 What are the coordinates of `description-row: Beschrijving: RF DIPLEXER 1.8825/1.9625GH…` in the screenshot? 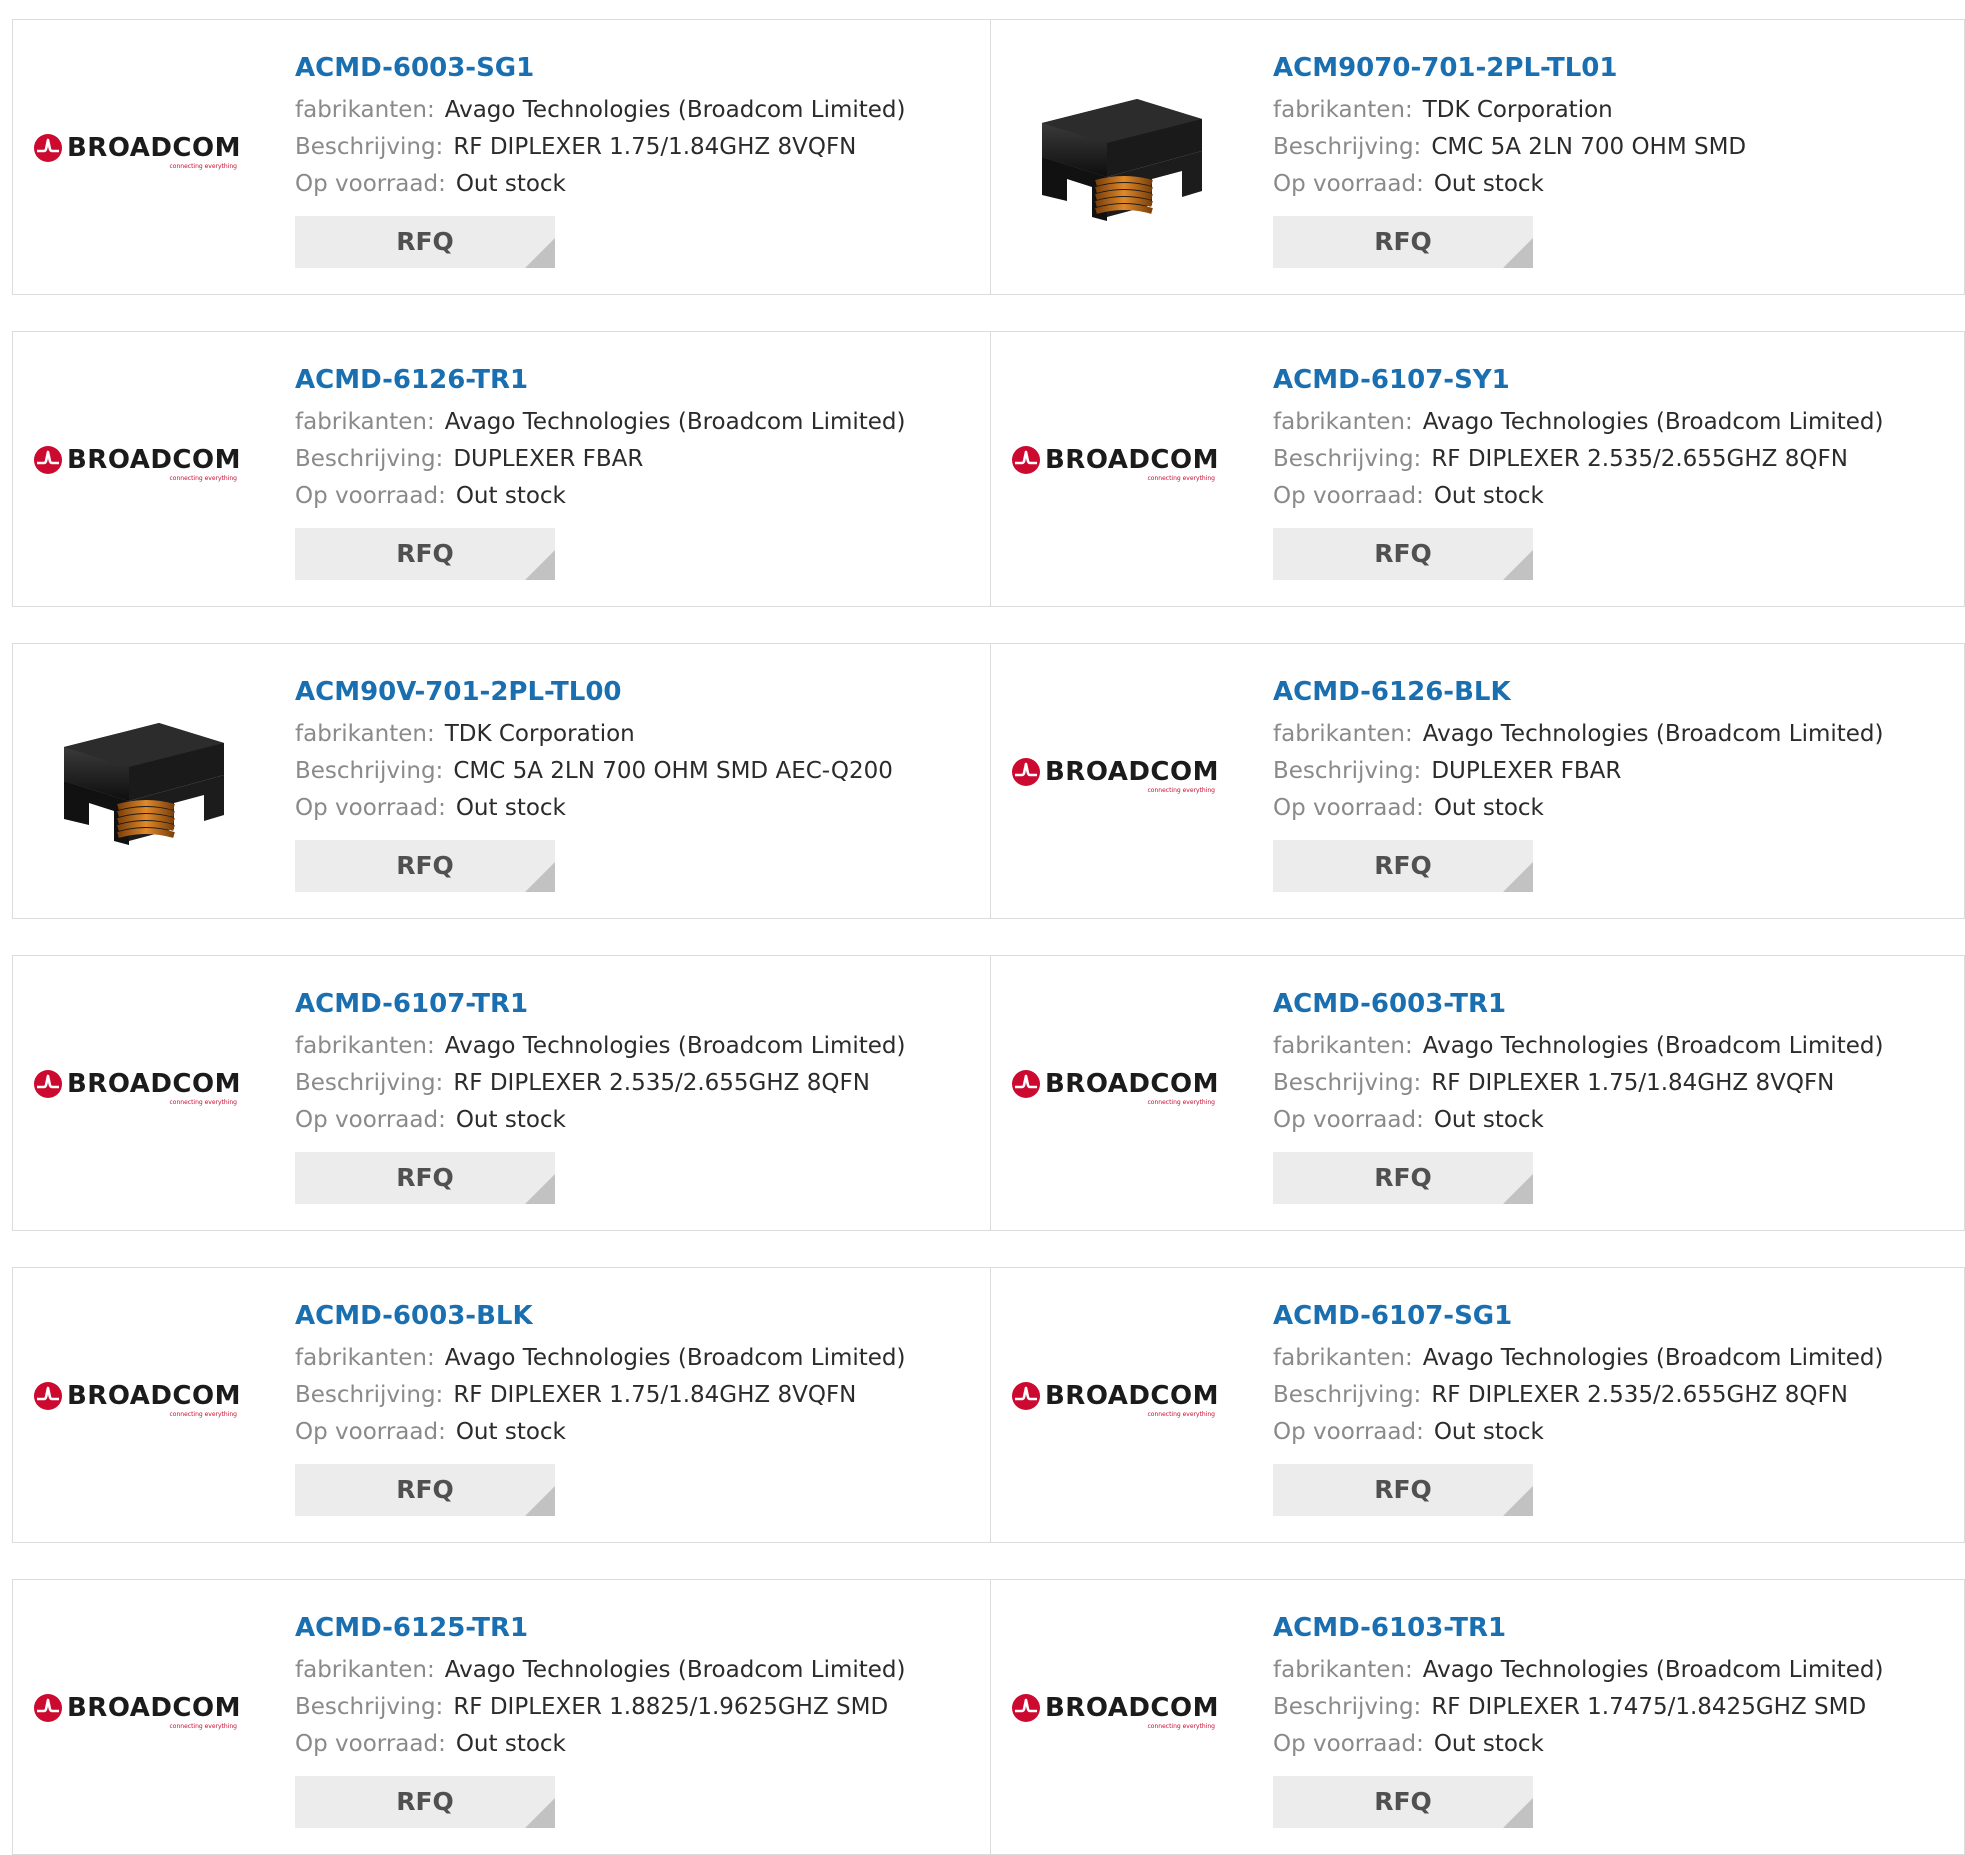 It's located at (637, 1707).